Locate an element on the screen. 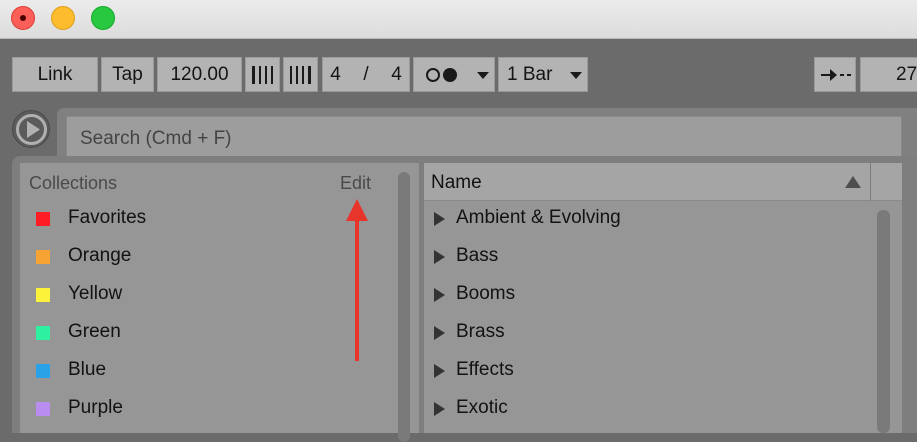  close-button is located at coordinates (23, 18).